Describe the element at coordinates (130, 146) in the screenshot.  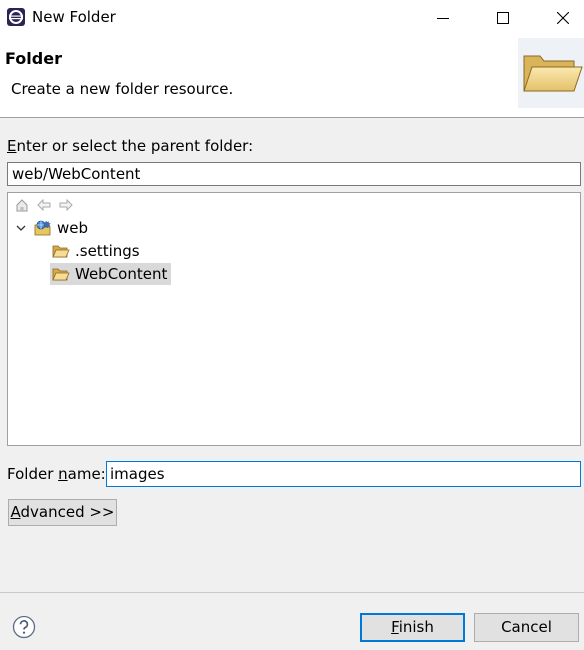
I see `parent-folder-label: Enter or select the parent folder:` at that location.